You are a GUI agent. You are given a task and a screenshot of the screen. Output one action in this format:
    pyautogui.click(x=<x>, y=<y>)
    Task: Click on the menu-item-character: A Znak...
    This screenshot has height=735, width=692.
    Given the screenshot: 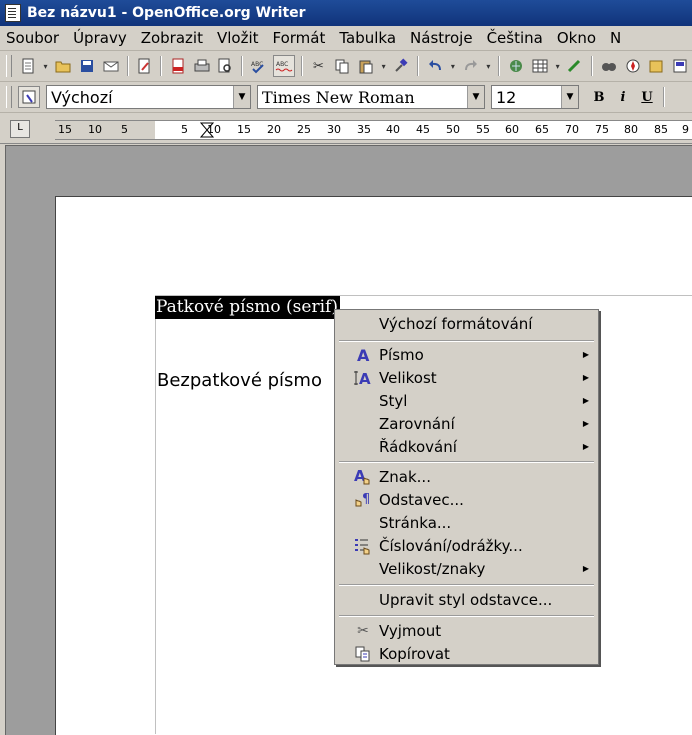 What is the action you would take?
    pyautogui.click(x=466, y=476)
    